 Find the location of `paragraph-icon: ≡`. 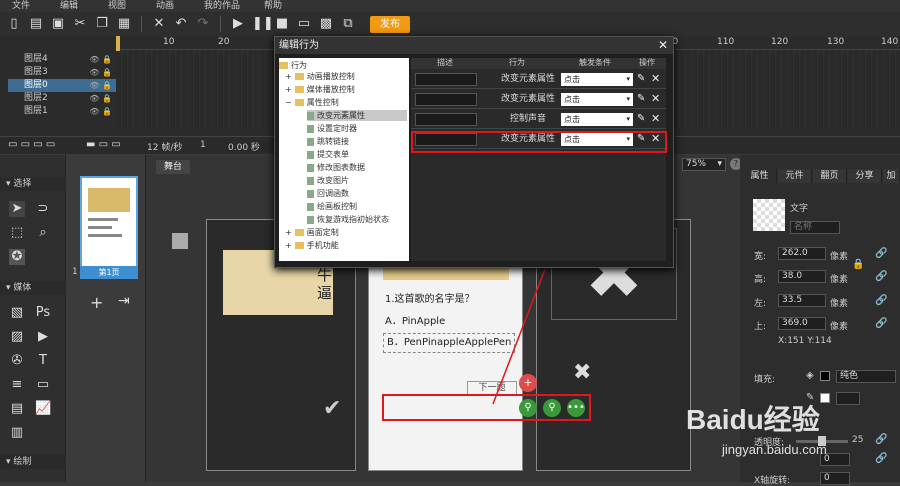

paragraph-icon: ≡ is located at coordinates (17, 385).